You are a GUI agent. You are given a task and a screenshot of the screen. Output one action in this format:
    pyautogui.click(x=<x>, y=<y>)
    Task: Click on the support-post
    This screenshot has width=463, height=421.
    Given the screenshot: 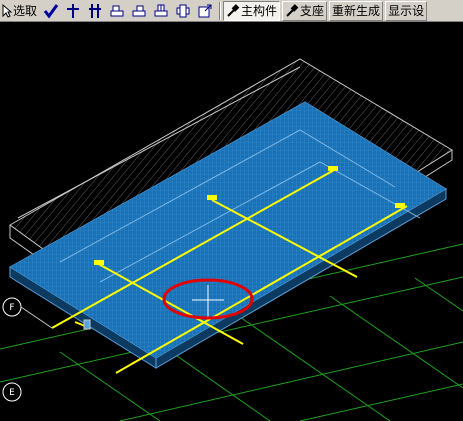 What is the action you would take?
    pyautogui.click(x=87, y=324)
    